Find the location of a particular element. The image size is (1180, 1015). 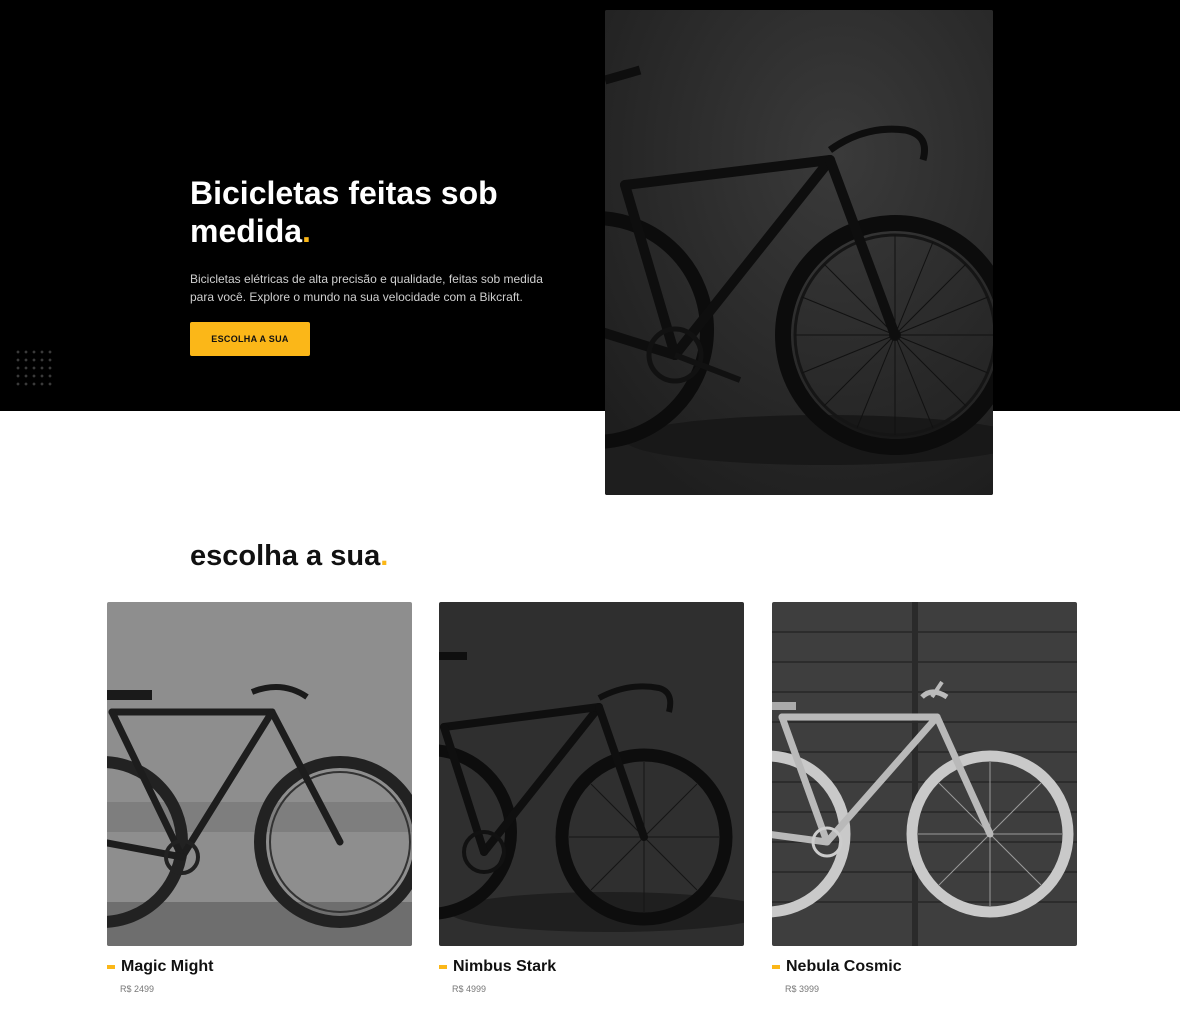

products-section-title-text: escolha a sua is located at coordinates (285, 556).